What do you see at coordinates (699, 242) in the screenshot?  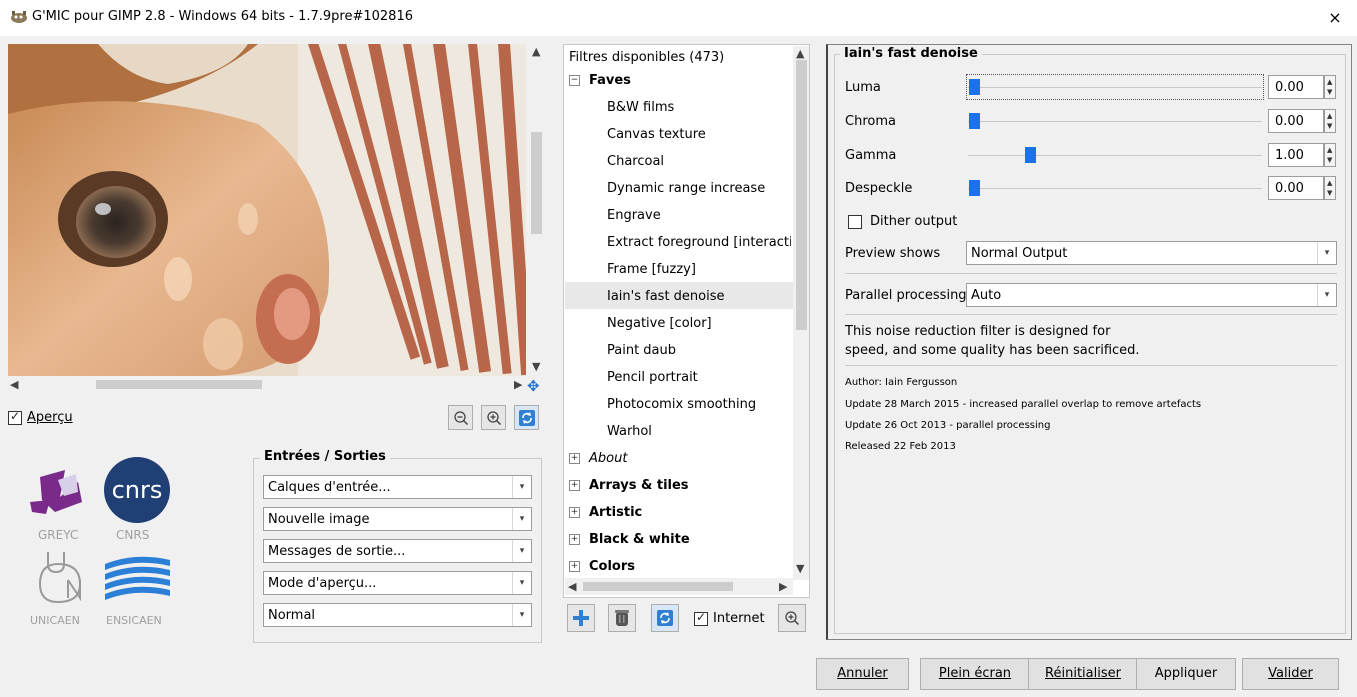 I see `tree-item: Extract foreground [interactive` at bounding box center [699, 242].